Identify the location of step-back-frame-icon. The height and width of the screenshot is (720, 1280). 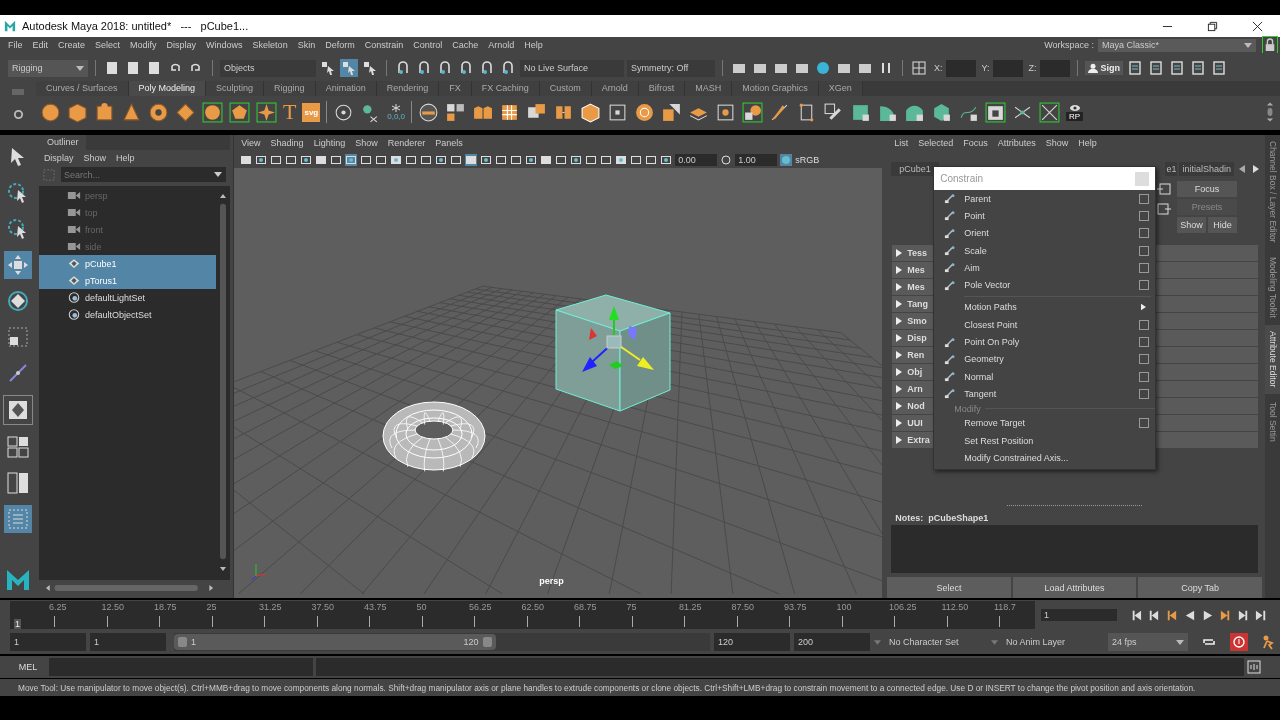
(1171, 615).